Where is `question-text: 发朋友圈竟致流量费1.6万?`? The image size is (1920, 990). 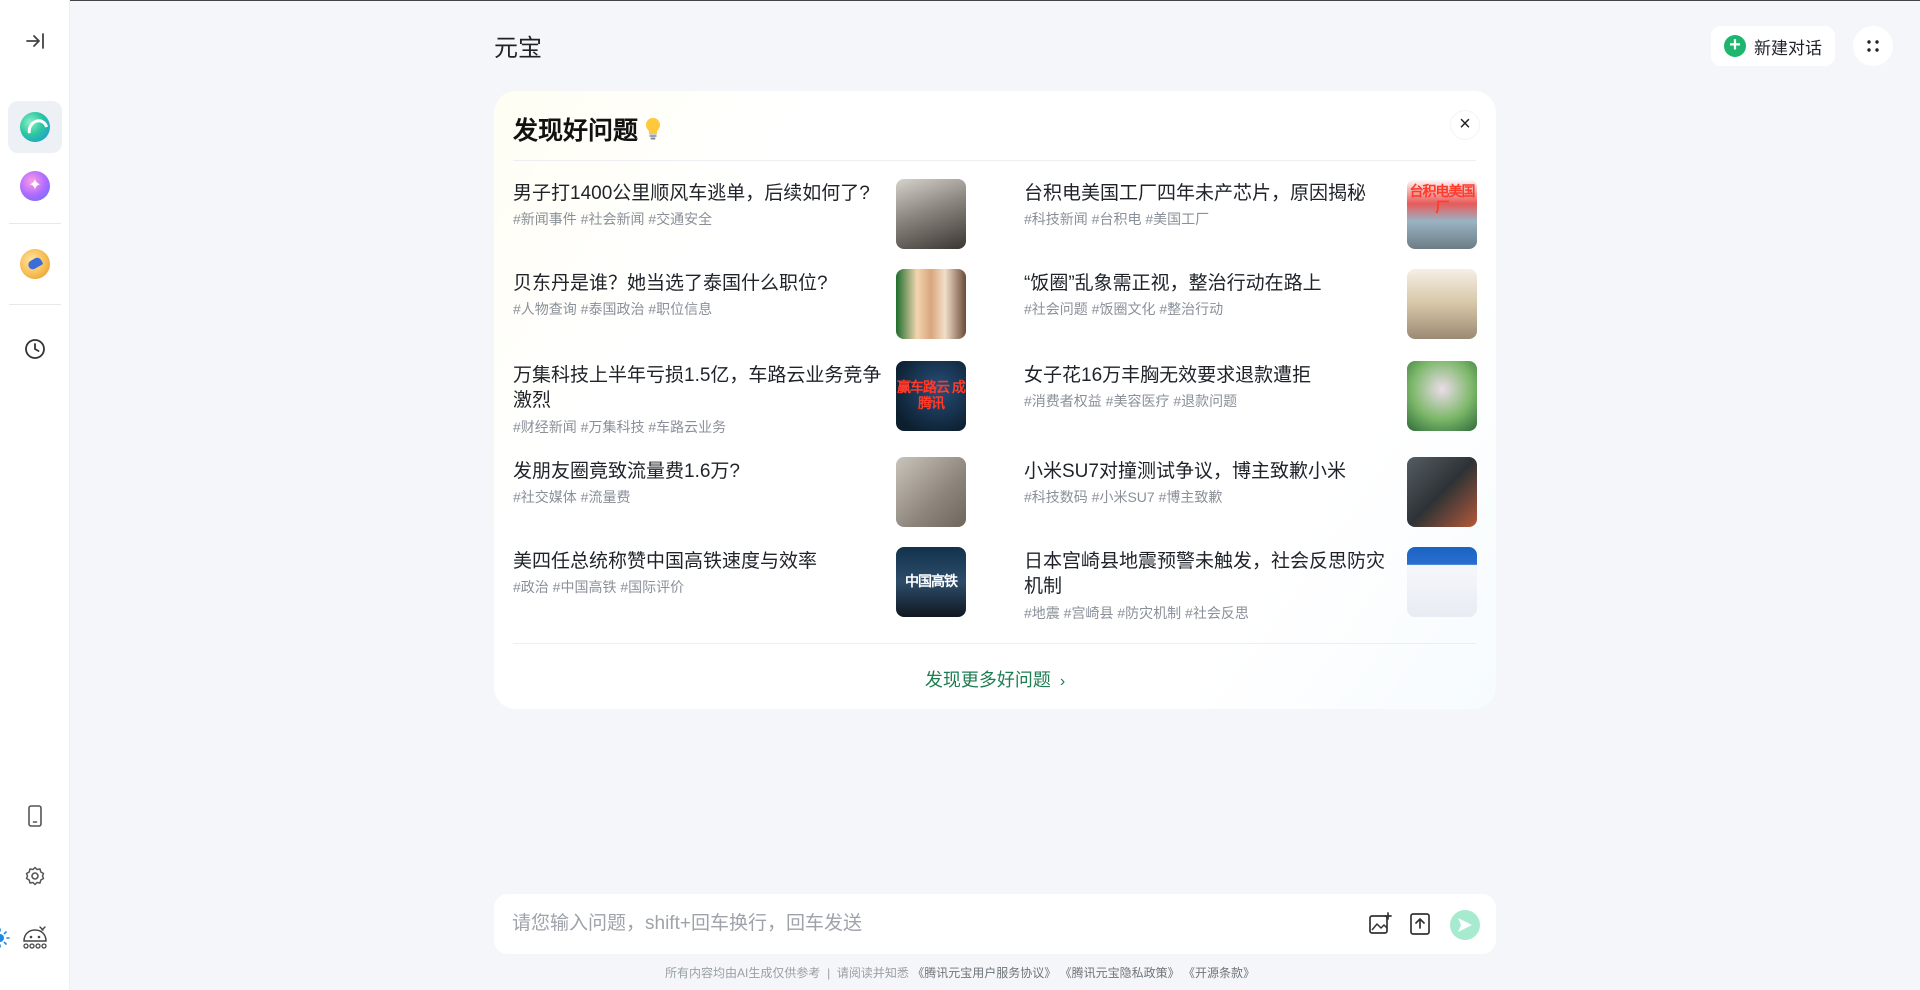
question-text: 发朋友圈竟致流量费1.6万? is located at coordinates (626, 471).